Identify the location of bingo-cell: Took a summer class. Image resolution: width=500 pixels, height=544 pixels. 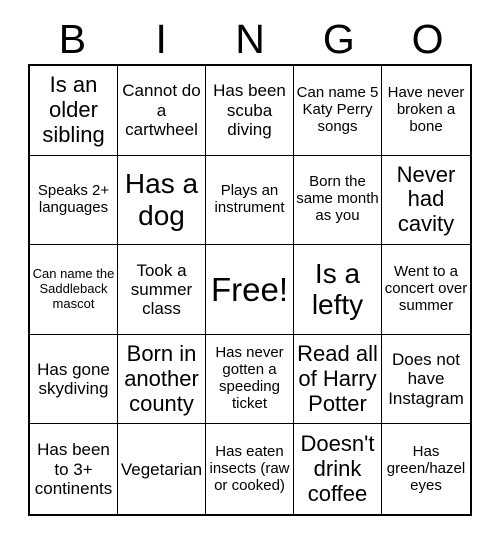
(162, 290).